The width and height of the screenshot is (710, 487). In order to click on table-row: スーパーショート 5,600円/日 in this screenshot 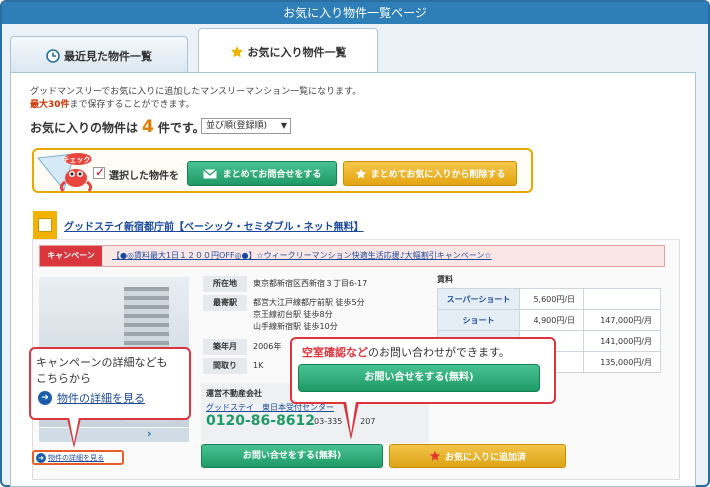, I will do `click(549, 299)`.